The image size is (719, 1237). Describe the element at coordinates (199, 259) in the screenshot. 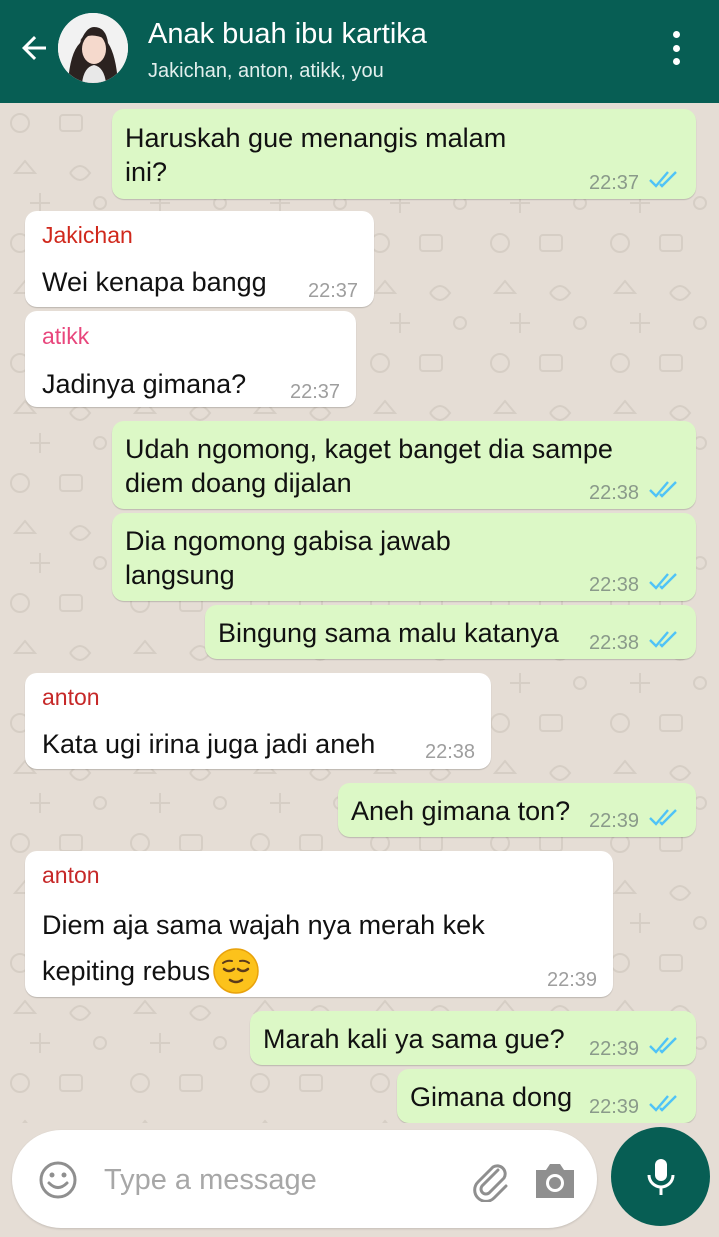

I see `message-bubble-incoming: Jakichan Wei kenapa bangg 22:37` at that location.